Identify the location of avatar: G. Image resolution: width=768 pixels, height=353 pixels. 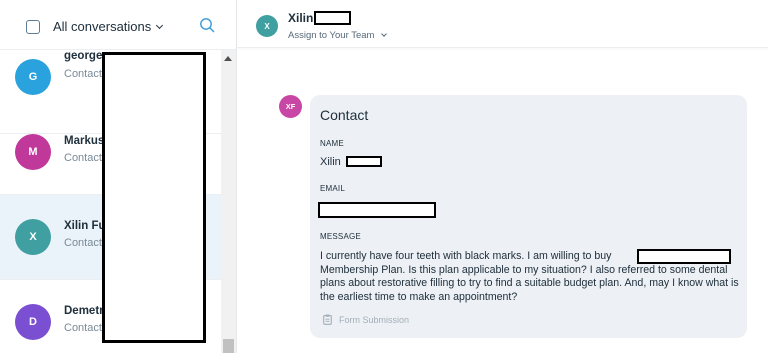
(33, 77).